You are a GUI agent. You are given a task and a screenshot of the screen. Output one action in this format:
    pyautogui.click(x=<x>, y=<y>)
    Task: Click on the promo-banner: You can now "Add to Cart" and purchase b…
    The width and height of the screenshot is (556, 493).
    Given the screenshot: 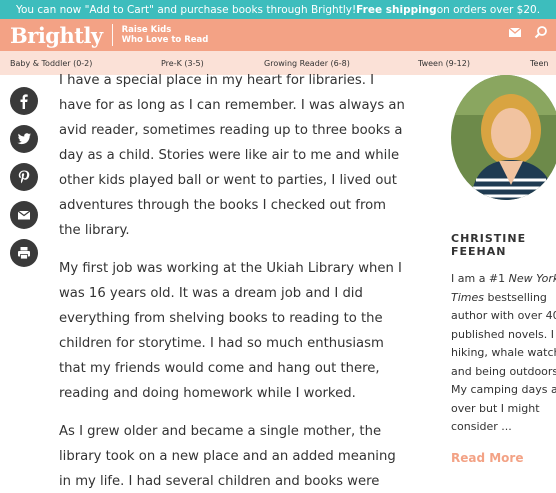 What is the action you would take?
    pyautogui.click(x=278, y=9)
    